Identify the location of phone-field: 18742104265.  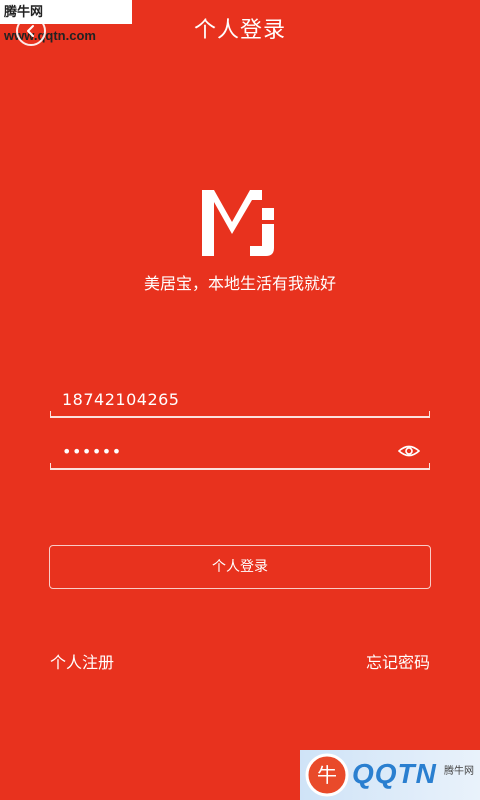
(240, 401).